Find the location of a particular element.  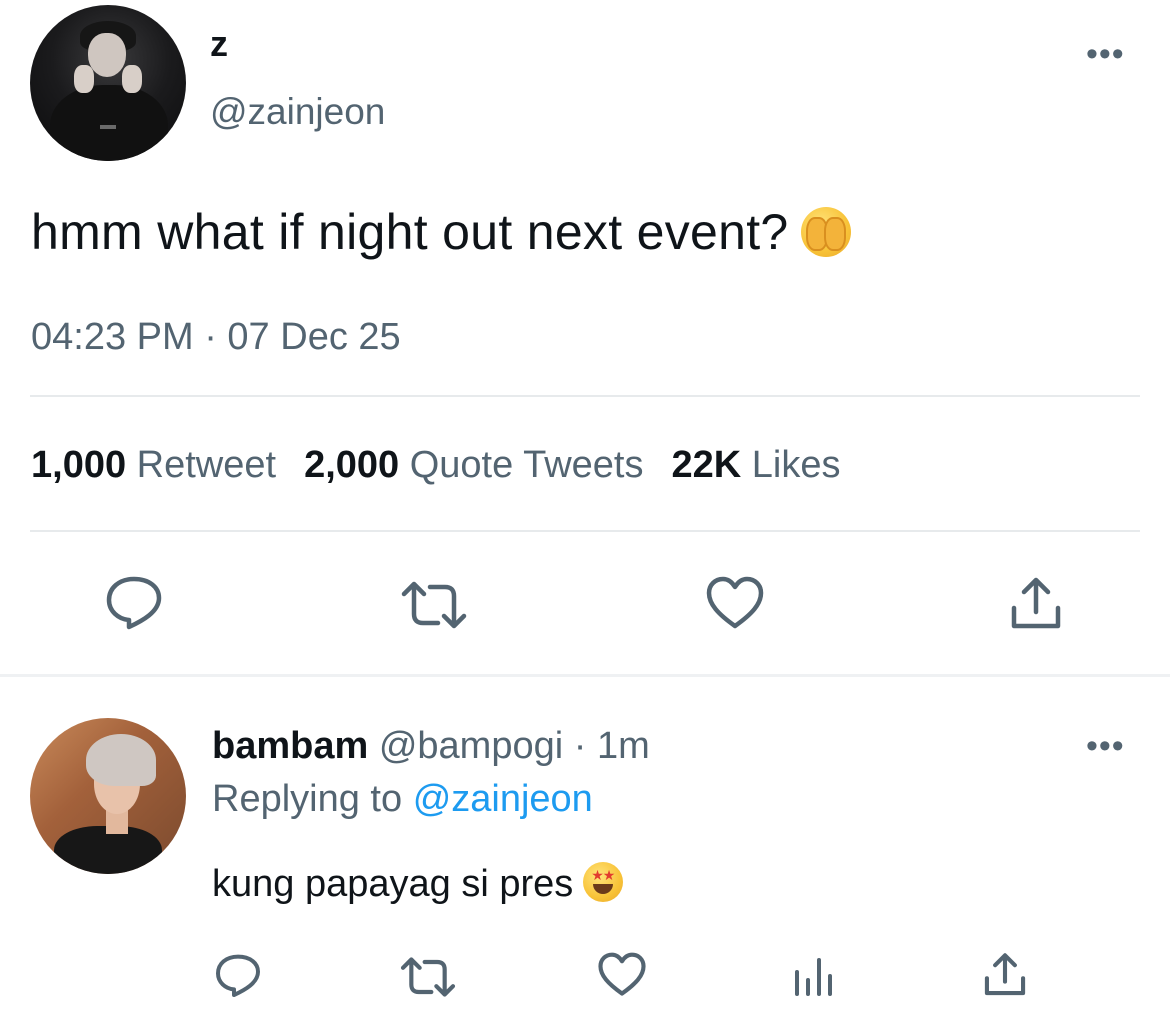

reply-author-avatar is located at coordinates (108, 796).